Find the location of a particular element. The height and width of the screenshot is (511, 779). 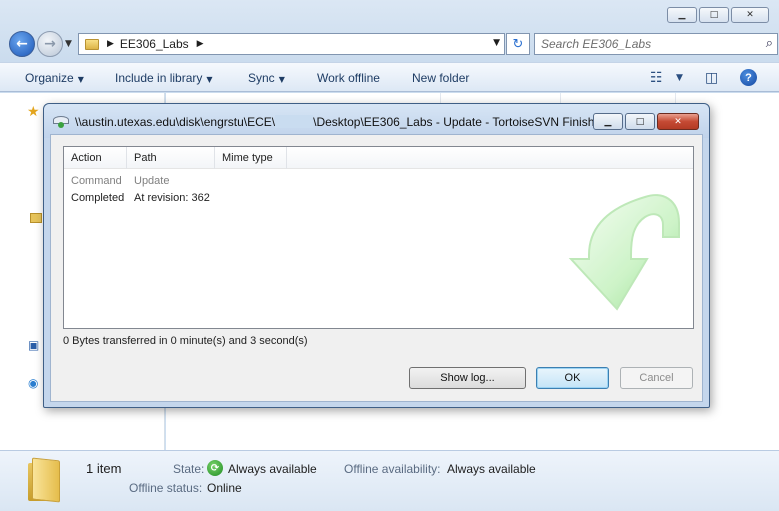

search-icon: ⌕ is located at coordinates (769, 43).